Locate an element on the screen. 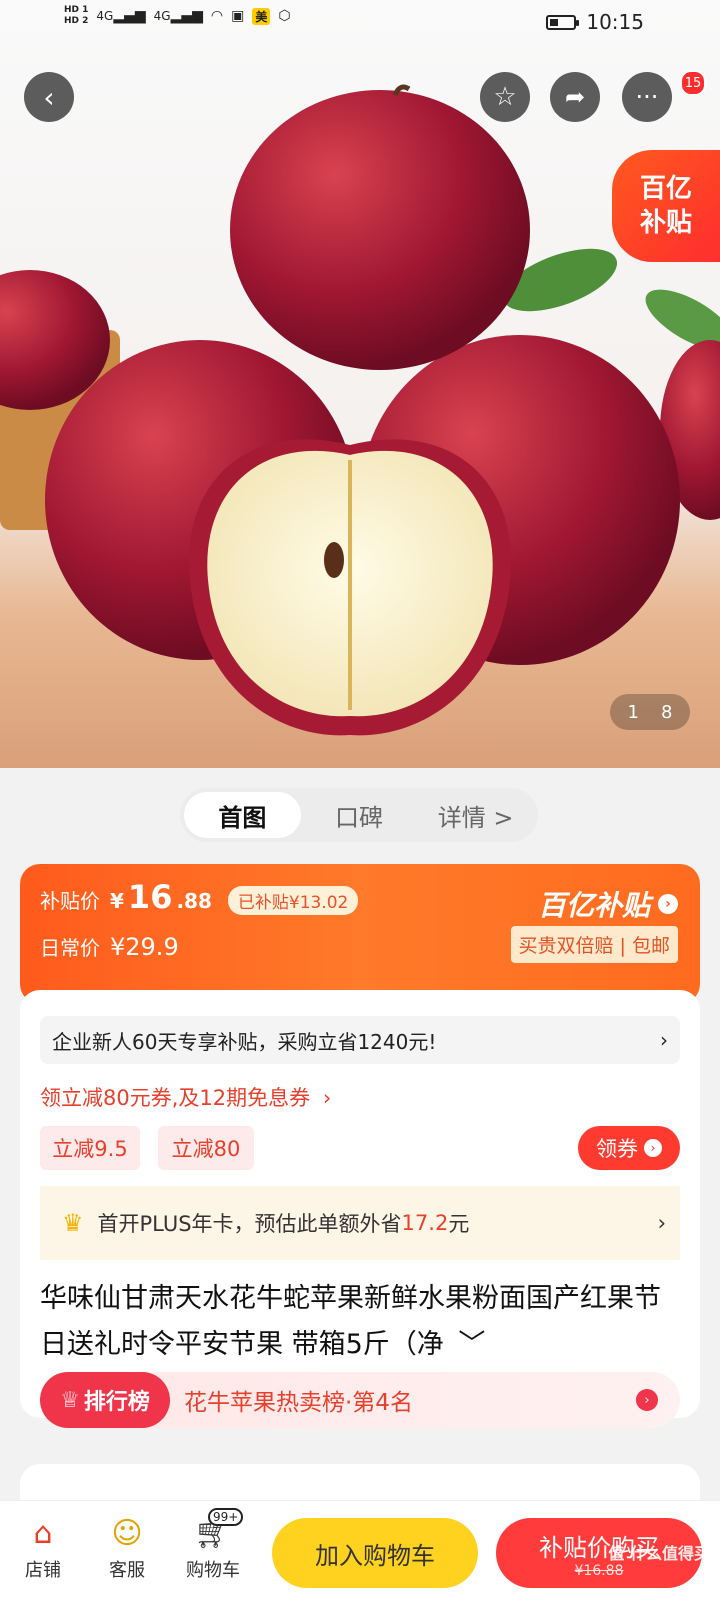  subsidy-price-dec: .88 is located at coordinates (194, 901).